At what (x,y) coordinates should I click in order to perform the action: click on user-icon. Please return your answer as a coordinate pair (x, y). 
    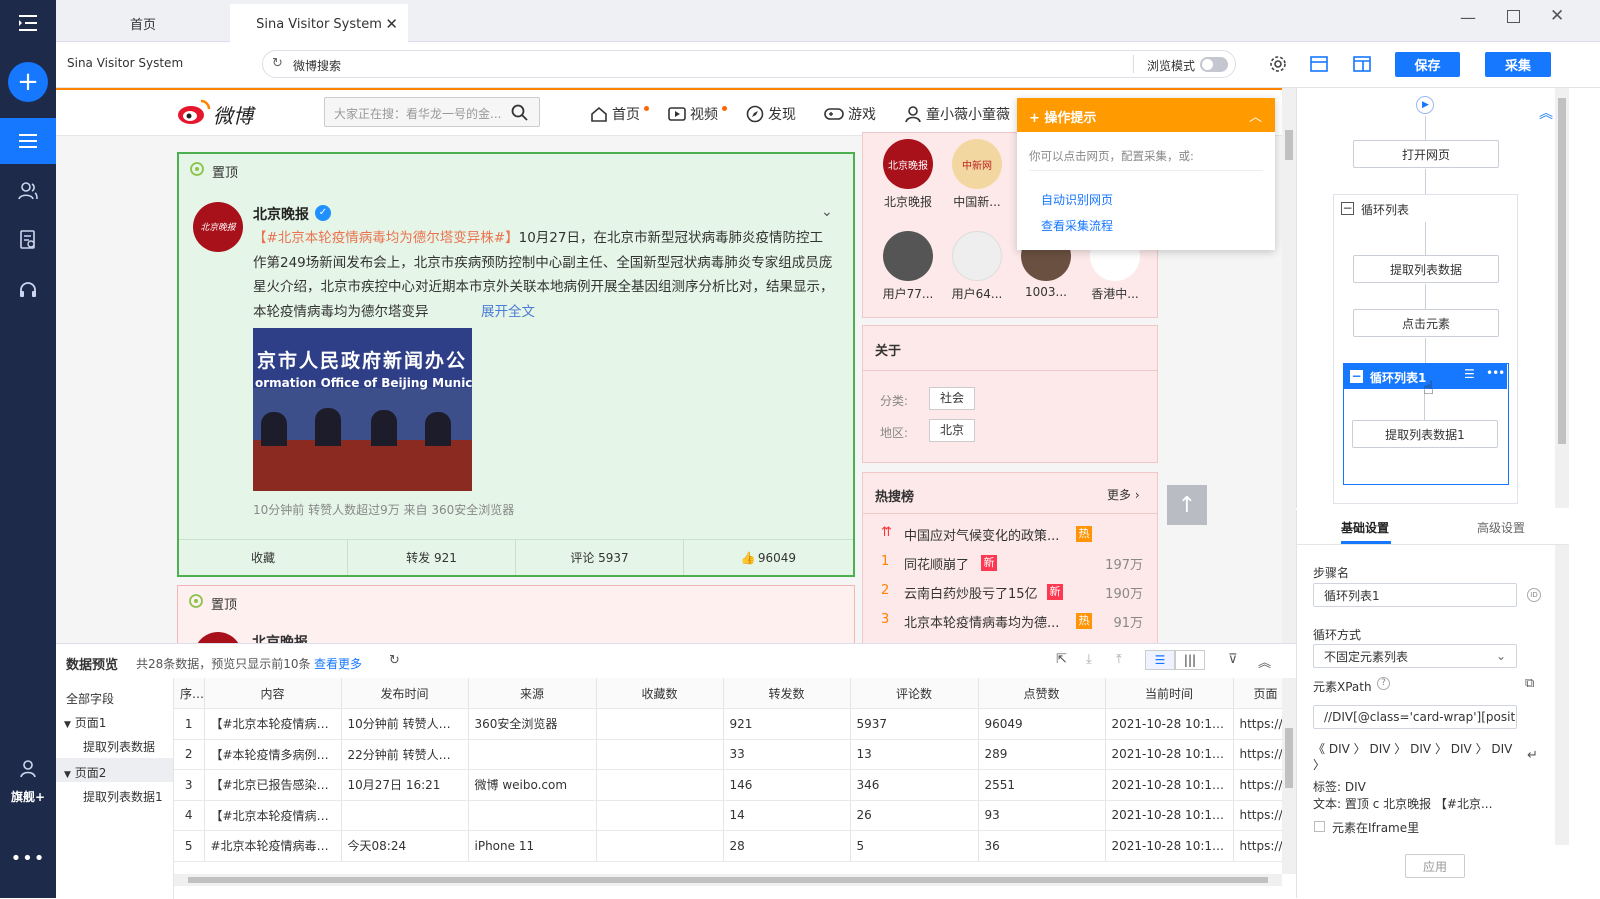
    Looking at the image, I should click on (28, 769).